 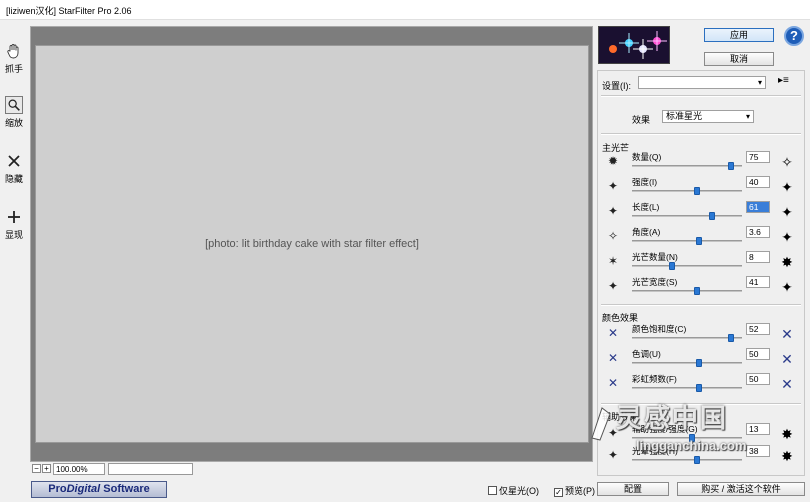 I want to click on settings-menu-icon: ▸≡, so click(x=783, y=80).